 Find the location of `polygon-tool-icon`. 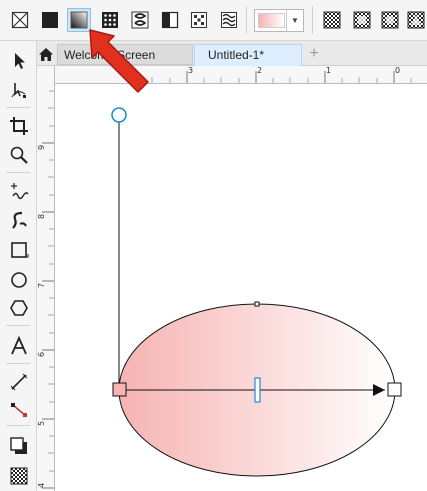

polygon-tool-icon is located at coordinates (19, 308).